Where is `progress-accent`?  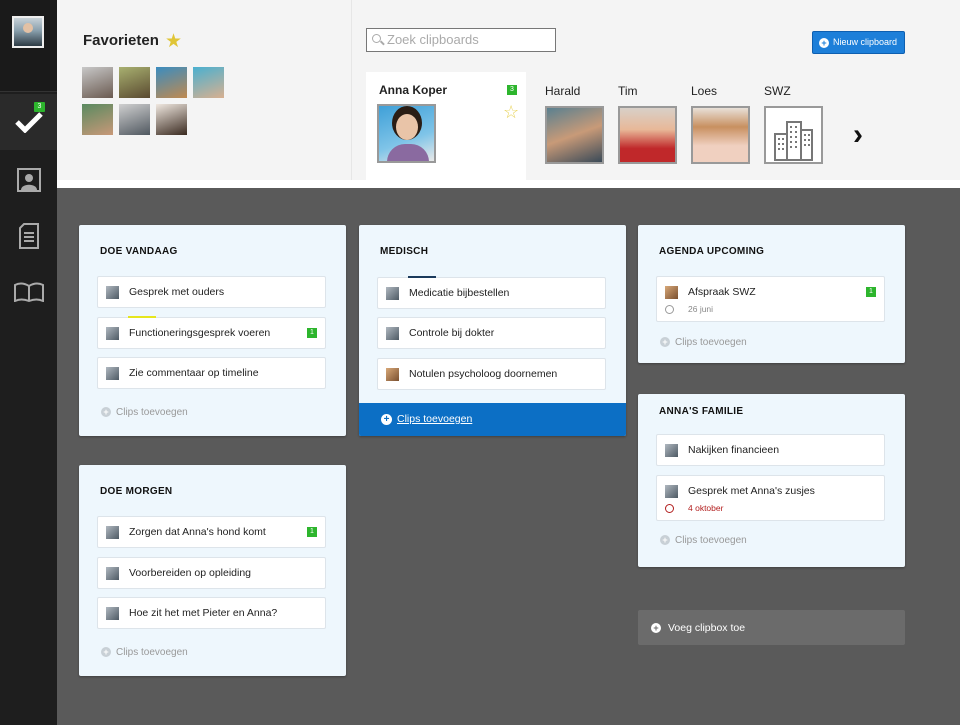
progress-accent is located at coordinates (422, 277).